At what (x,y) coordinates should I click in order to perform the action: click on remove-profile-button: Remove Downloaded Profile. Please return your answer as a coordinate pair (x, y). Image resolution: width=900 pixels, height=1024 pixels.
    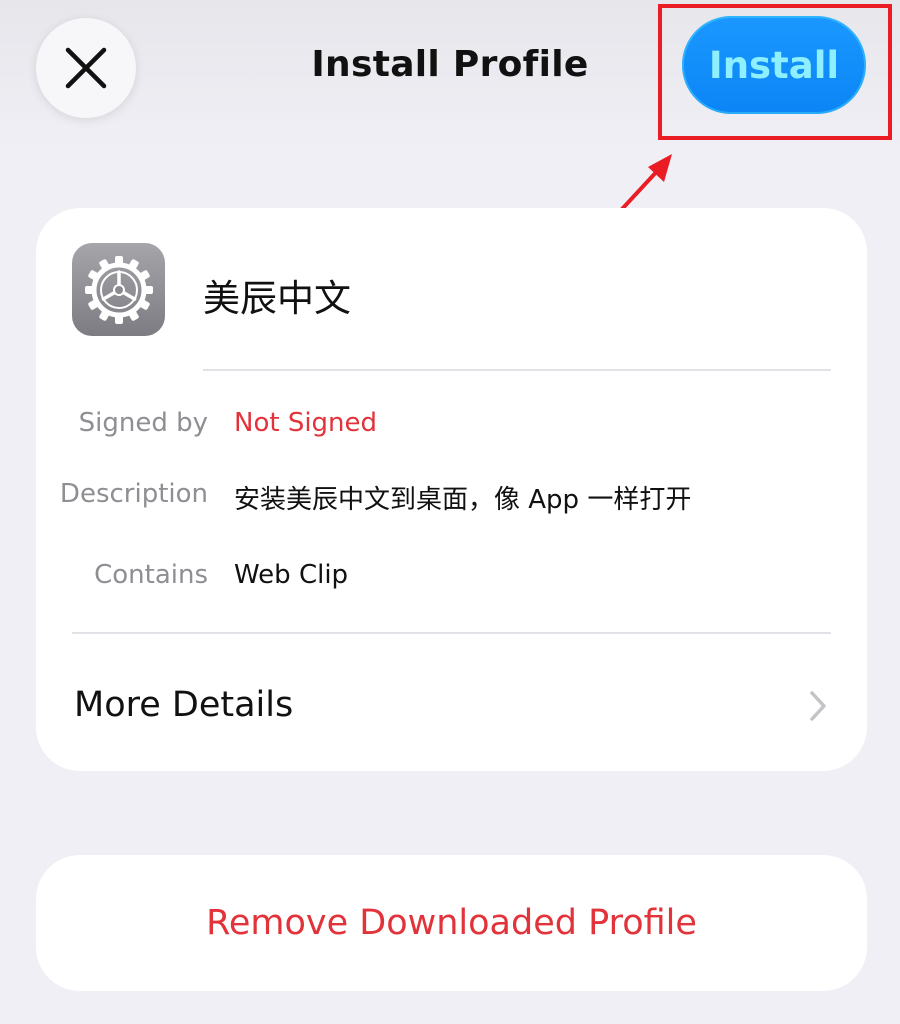
    Looking at the image, I should click on (451, 923).